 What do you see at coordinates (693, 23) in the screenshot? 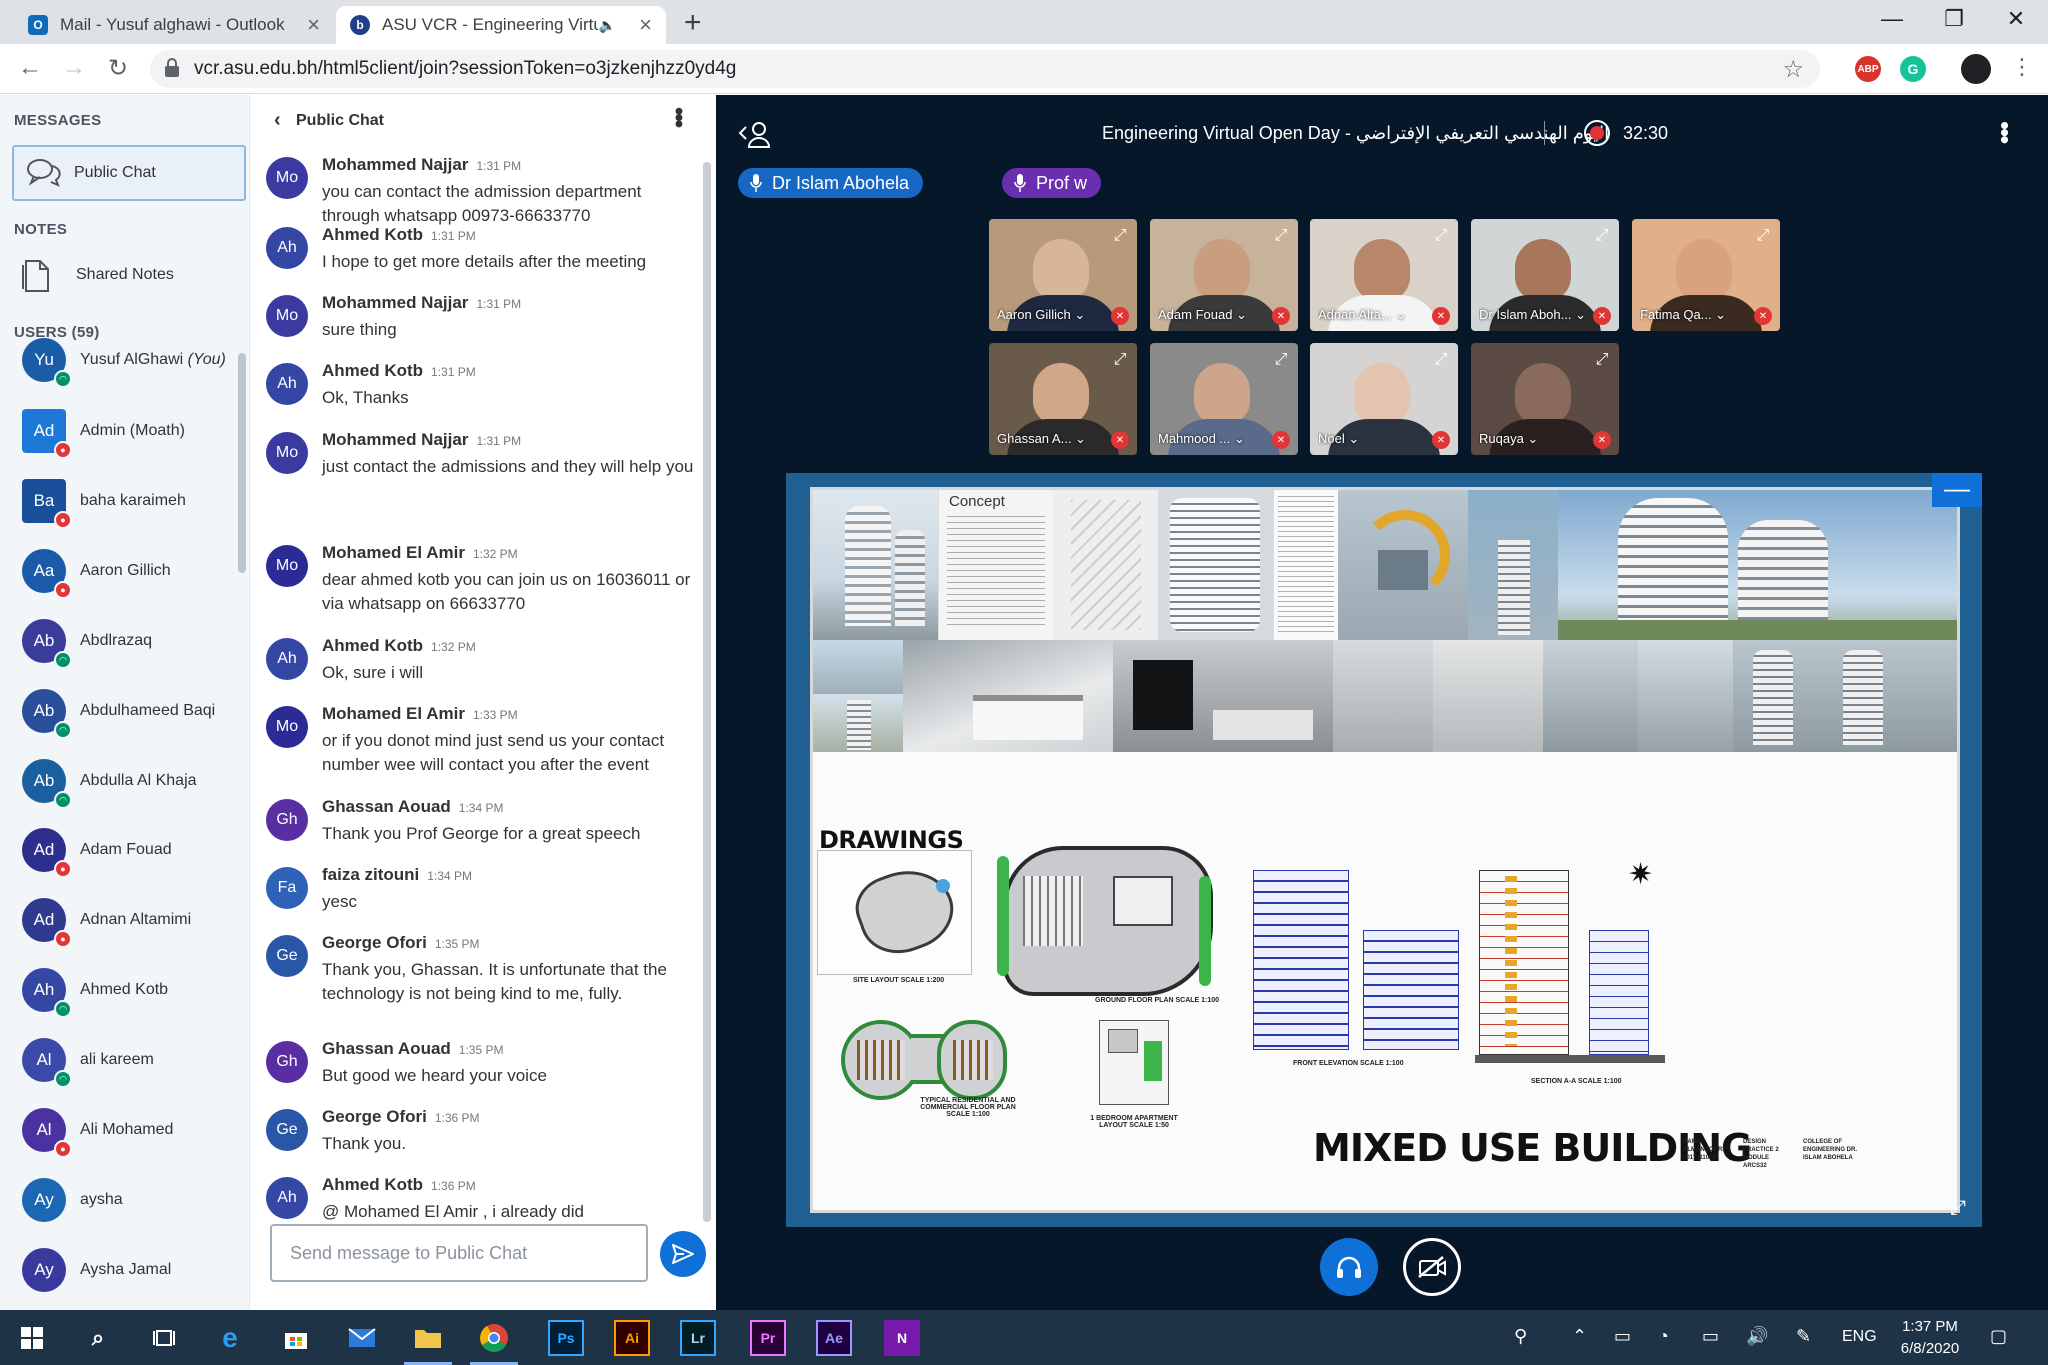
I see `new-tab-button: +` at bounding box center [693, 23].